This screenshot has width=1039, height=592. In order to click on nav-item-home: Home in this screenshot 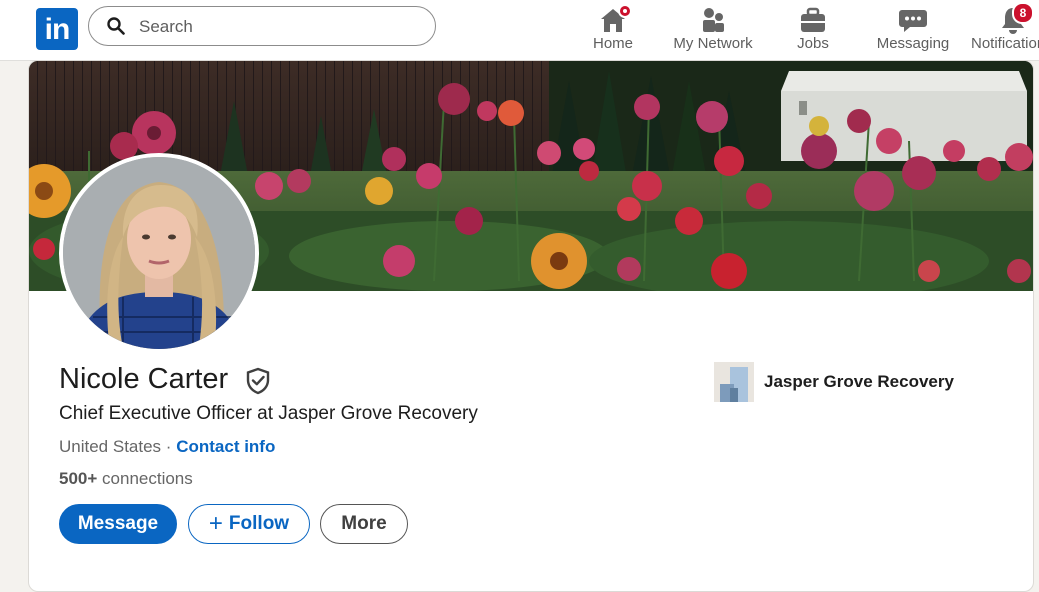, I will do `click(613, 30)`.